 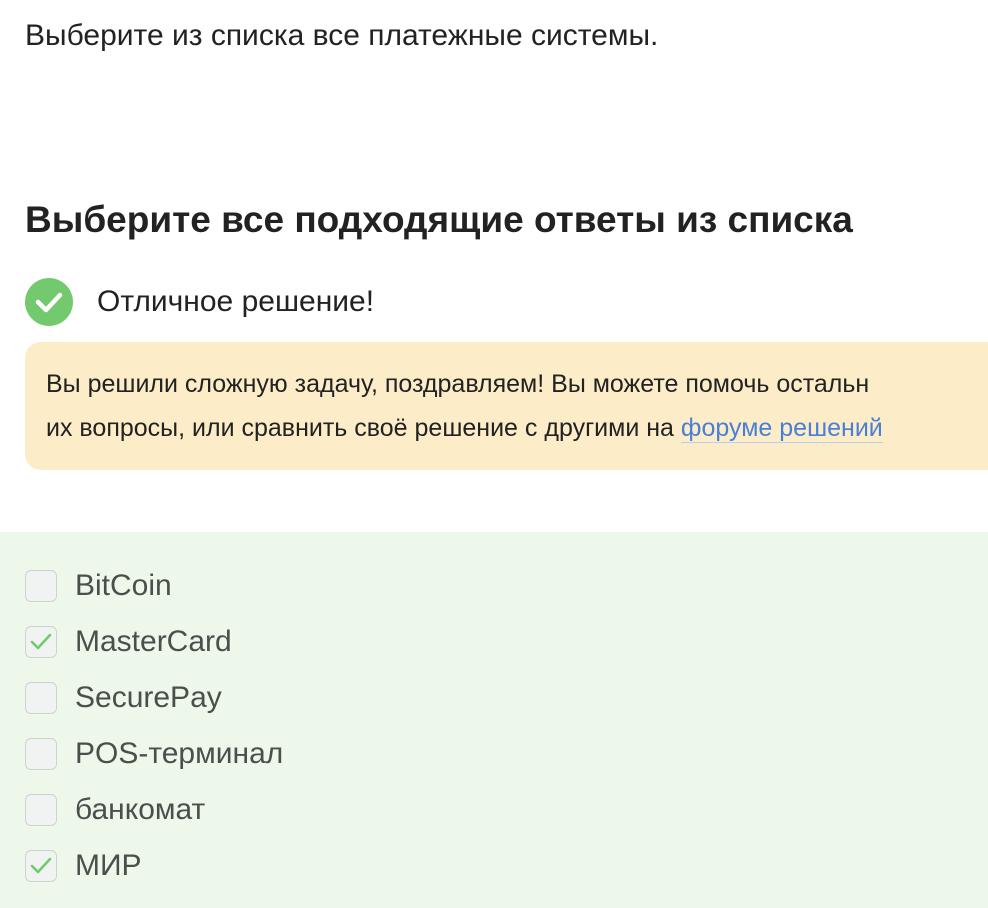 I want to click on option-atm: банкомат, so click(x=115, y=810).